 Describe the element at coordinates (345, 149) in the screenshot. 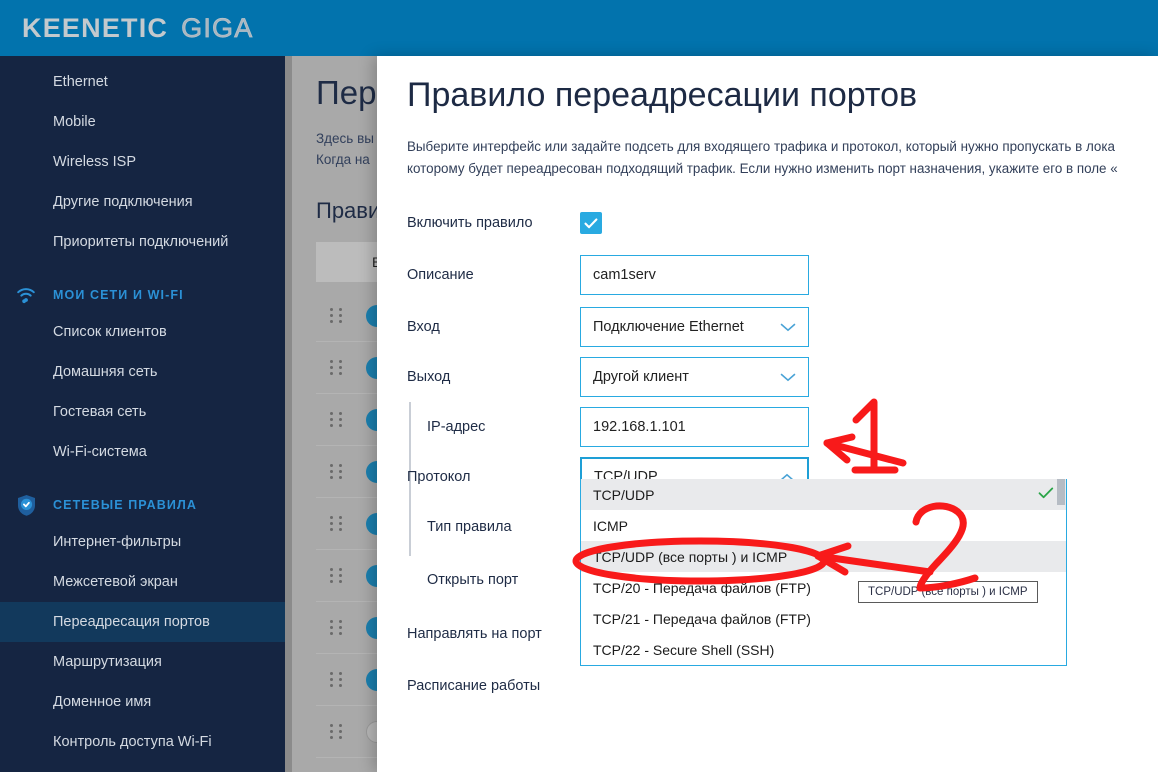

I see `background-page-description: Здесь вы Когда на` at that location.